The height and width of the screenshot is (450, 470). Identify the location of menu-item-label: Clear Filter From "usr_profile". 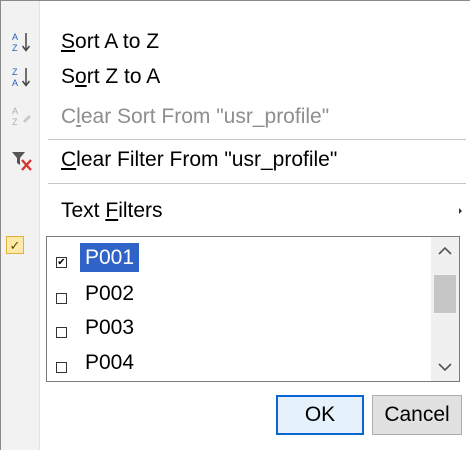
(199, 159).